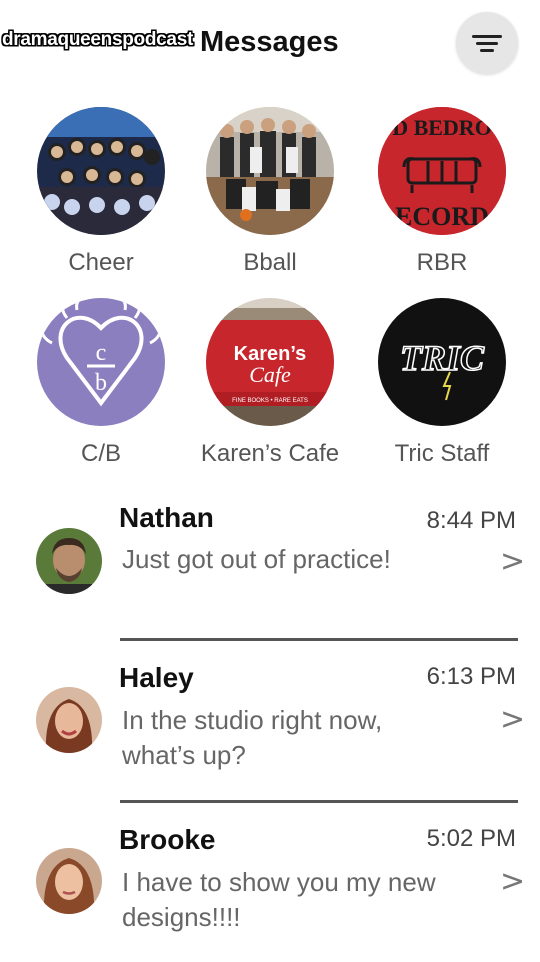 The image size is (540, 962). Describe the element at coordinates (252, 737) in the screenshot. I see `message-preview: In the studio right now, what’s up?` at that location.